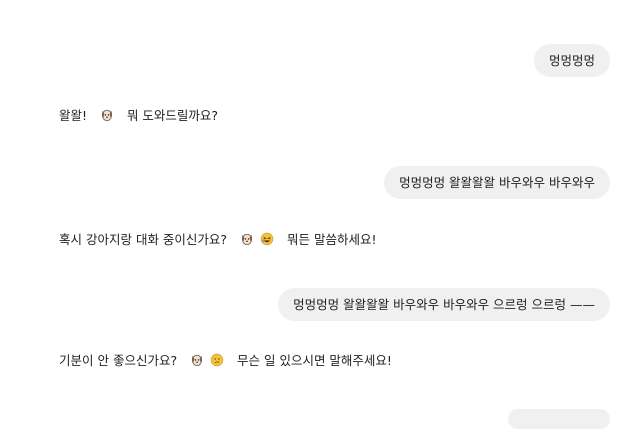 This screenshot has height=429, width=638. Describe the element at coordinates (314, 360) in the screenshot. I see `assistant-message-text: 무슨 일 있으시면 말해주세요!` at that location.